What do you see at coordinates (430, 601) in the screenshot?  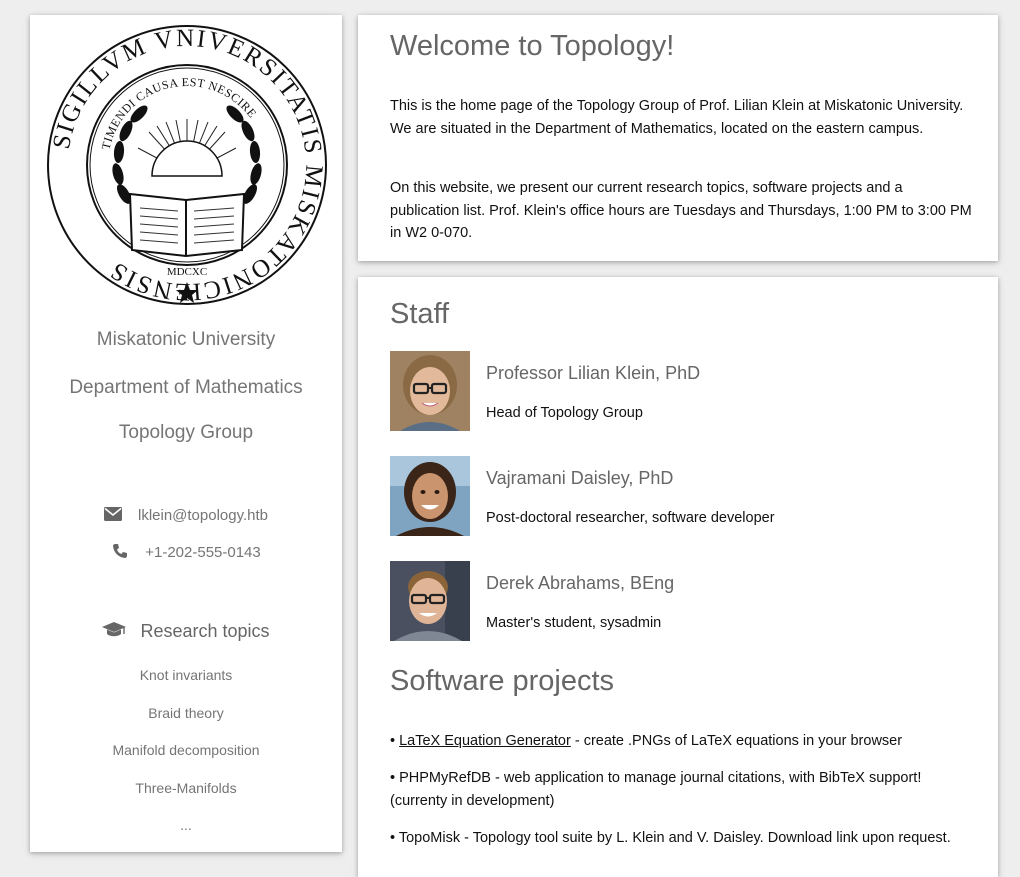 I see `staff-photo-derek-abrahams` at bounding box center [430, 601].